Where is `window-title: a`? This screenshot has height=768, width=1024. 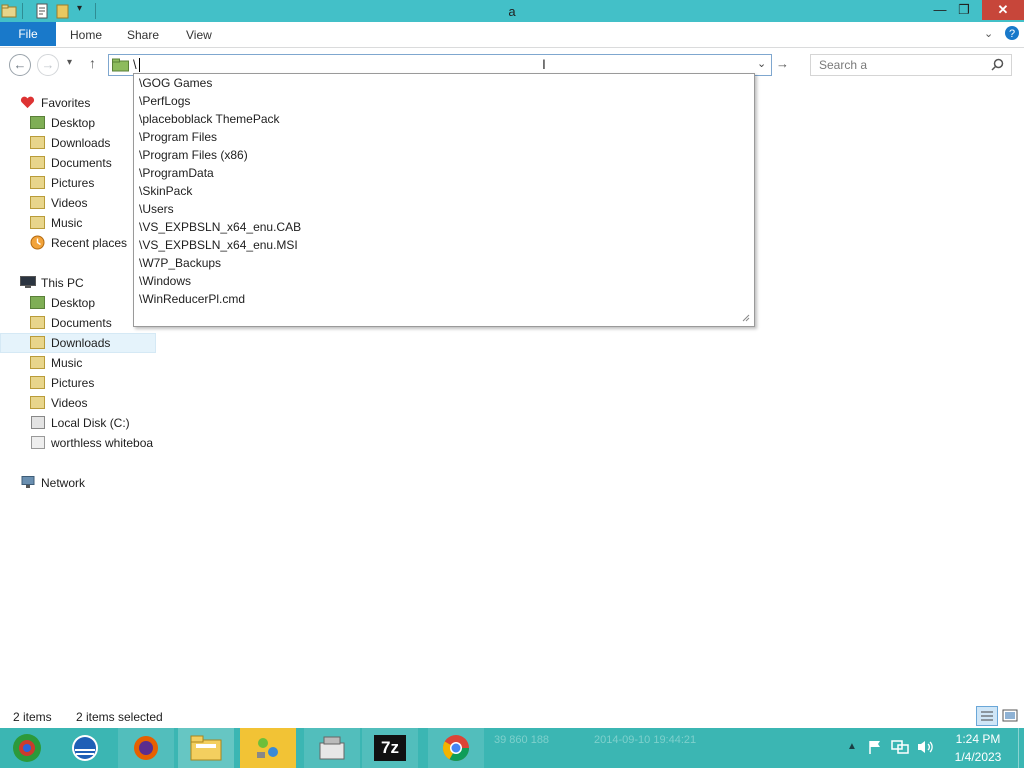 window-title: a is located at coordinates (512, 11).